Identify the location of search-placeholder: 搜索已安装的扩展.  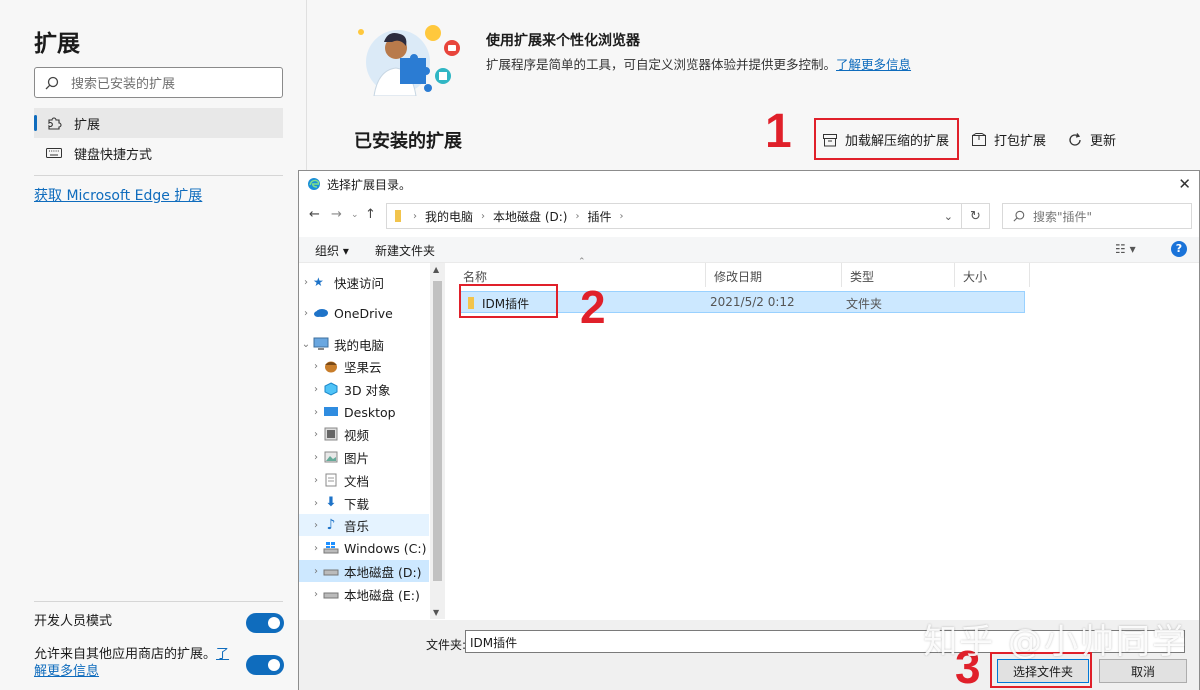
(123, 84).